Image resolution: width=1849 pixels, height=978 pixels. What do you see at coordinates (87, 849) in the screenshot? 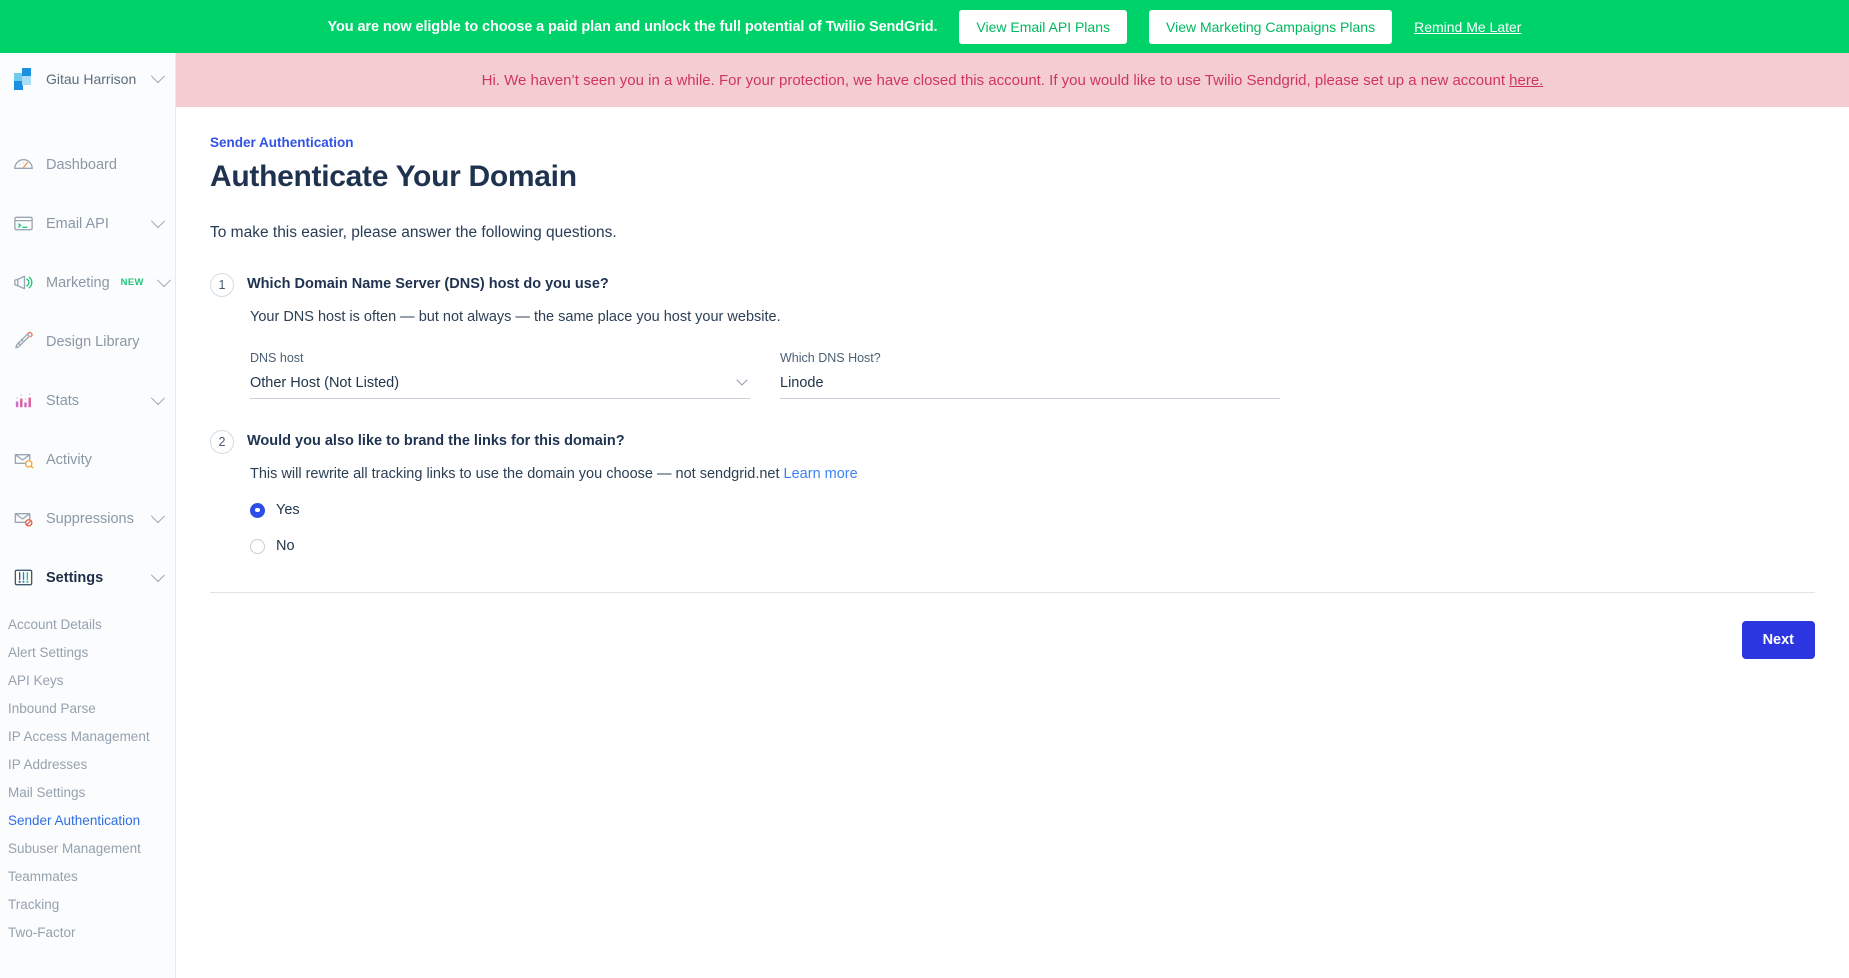
I see `submenu-item-subuser-management: Subuser Management` at bounding box center [87, 849].